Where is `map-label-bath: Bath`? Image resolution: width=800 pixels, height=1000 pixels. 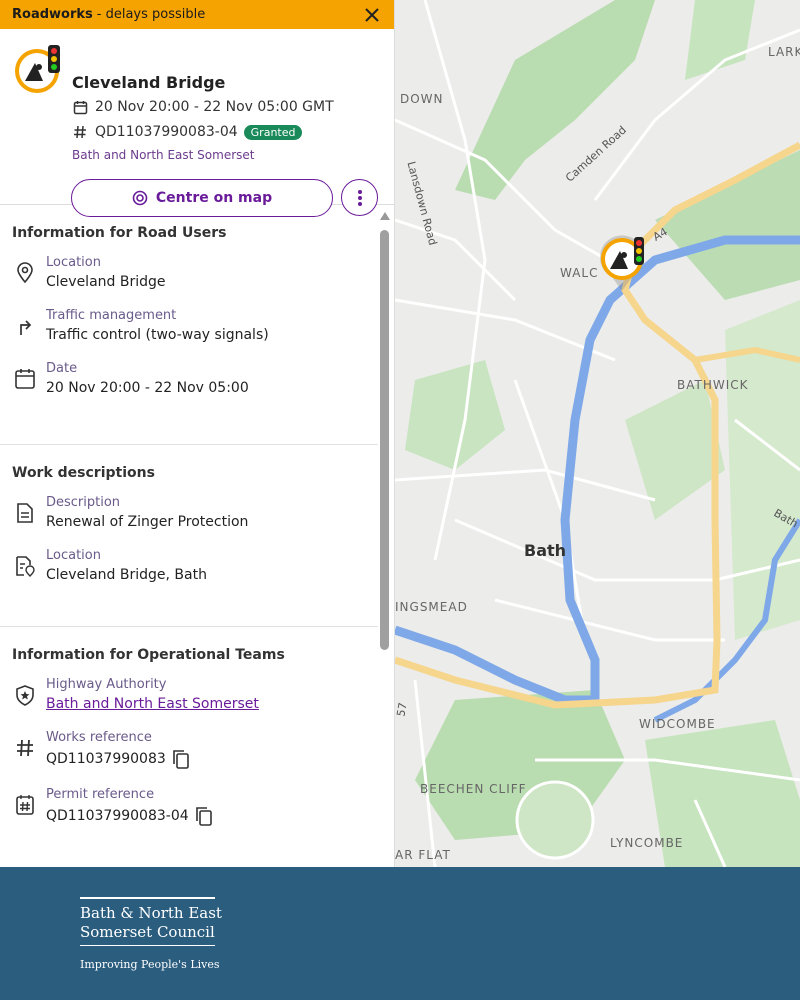 map-label-bath: Bath is located at coordinates (545, 550).